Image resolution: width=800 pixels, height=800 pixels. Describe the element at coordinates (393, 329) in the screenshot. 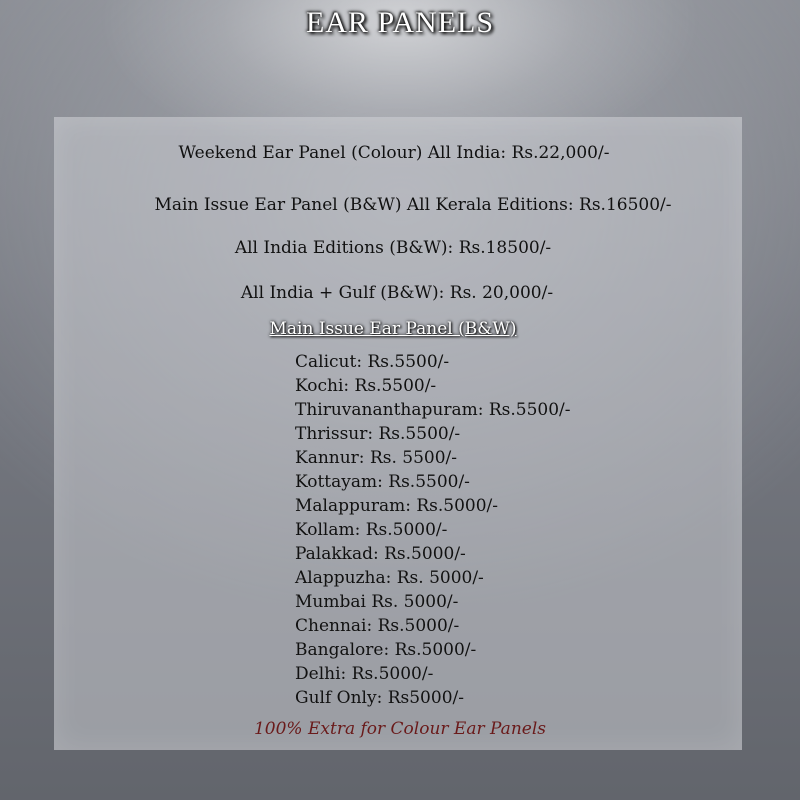

I see `main-issue-subheading: Main Issue Ear Panel (B&W)` at that location.